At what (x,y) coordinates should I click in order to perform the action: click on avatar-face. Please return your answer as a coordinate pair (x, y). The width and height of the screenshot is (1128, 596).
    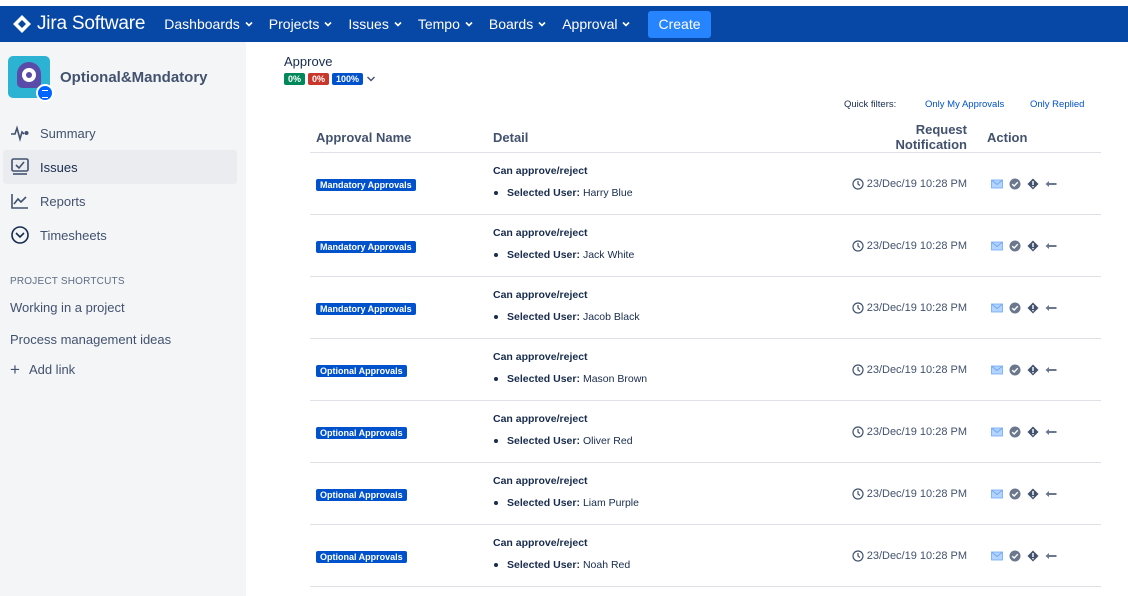
    Looking at the image, I should click on (29, 75).